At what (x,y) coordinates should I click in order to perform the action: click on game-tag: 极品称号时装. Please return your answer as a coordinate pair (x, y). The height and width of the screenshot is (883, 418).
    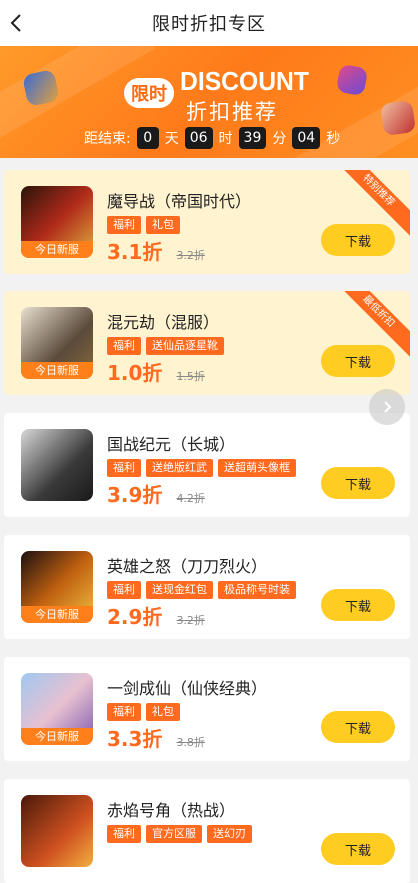
    Looking at the image, I should click on (257, 590).